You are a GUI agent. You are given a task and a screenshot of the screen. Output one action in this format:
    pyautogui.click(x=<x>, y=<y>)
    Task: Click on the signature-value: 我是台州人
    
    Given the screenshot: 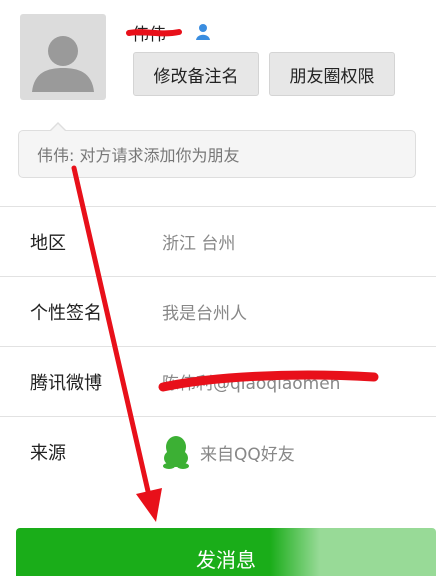 What is the action you would take?
    pyautogui.click(x=204, y=314)
    